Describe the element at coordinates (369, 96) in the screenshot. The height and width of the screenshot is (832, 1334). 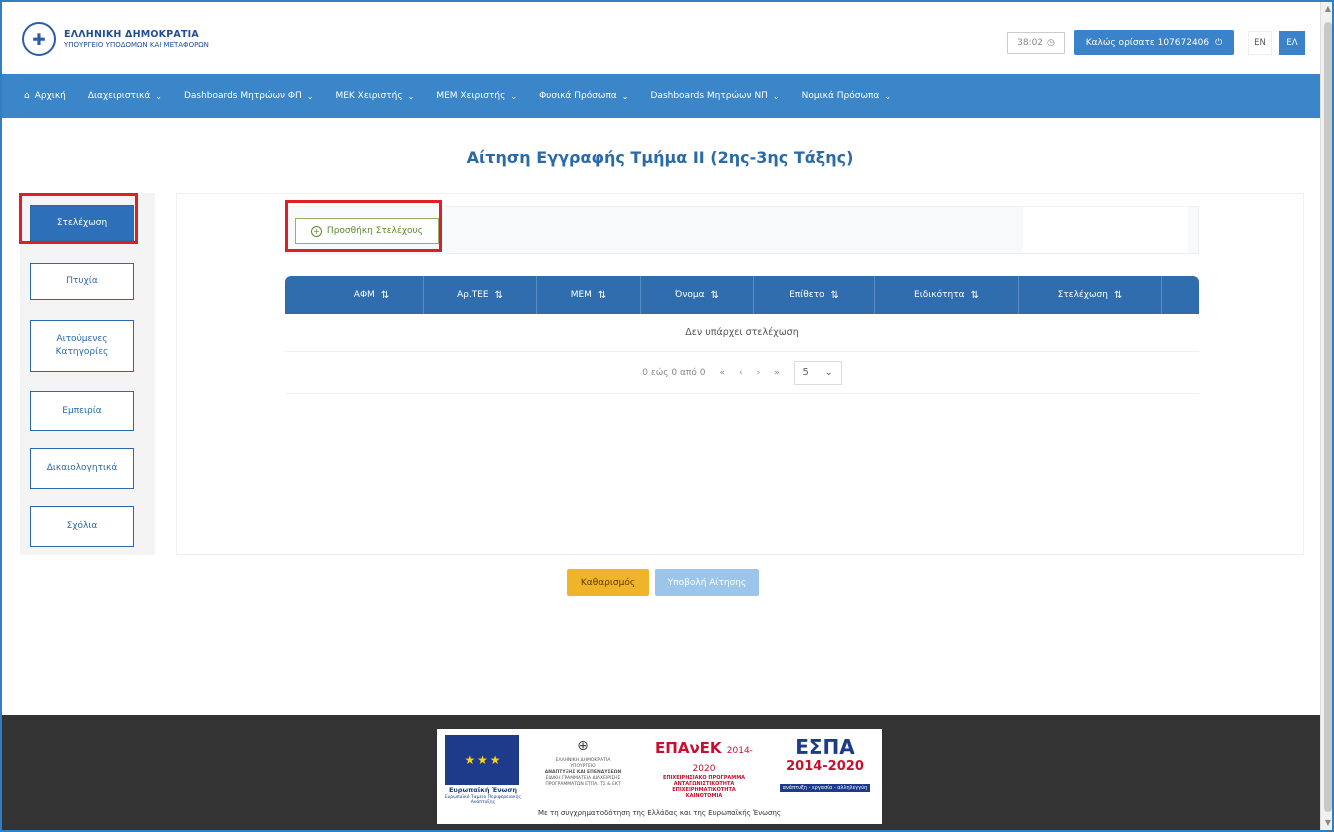
I see `nav-mek-operator-label: ΜΕΚ Χειριστής` at that location.